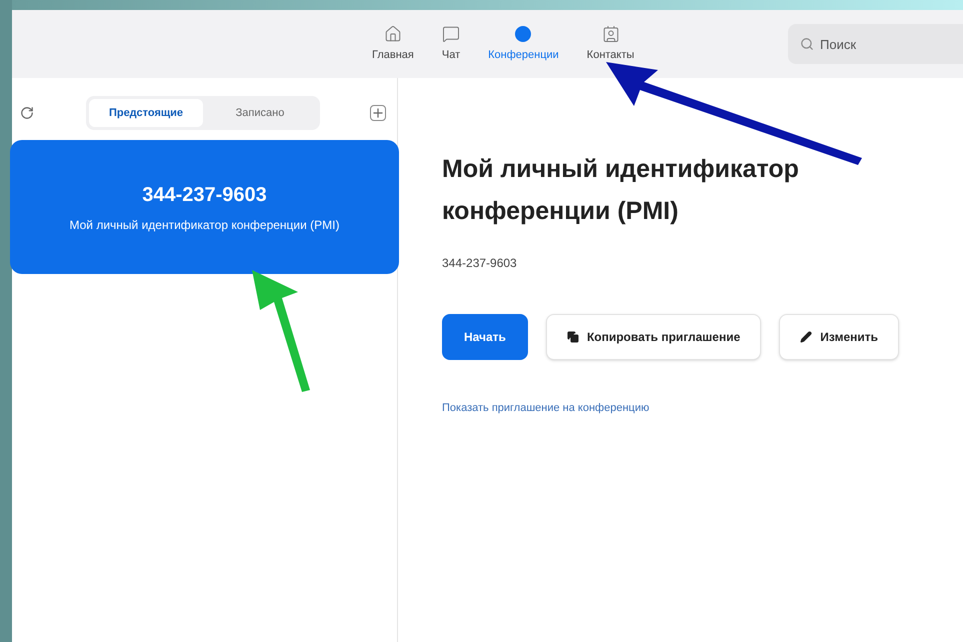 The height and width of the screenshot is (642, 963). Describe the element at coordinates (205, 225) in the screenshot. I see `meeting-title: Мой личный идентификатор конференции (PMI)` at that location.